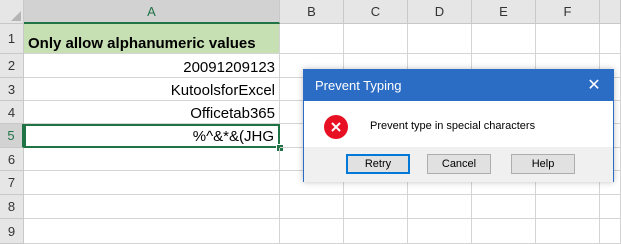  Describe the element at coordinates (12, 231) in the screenshot. I see `row-header-9: 9` at that location.